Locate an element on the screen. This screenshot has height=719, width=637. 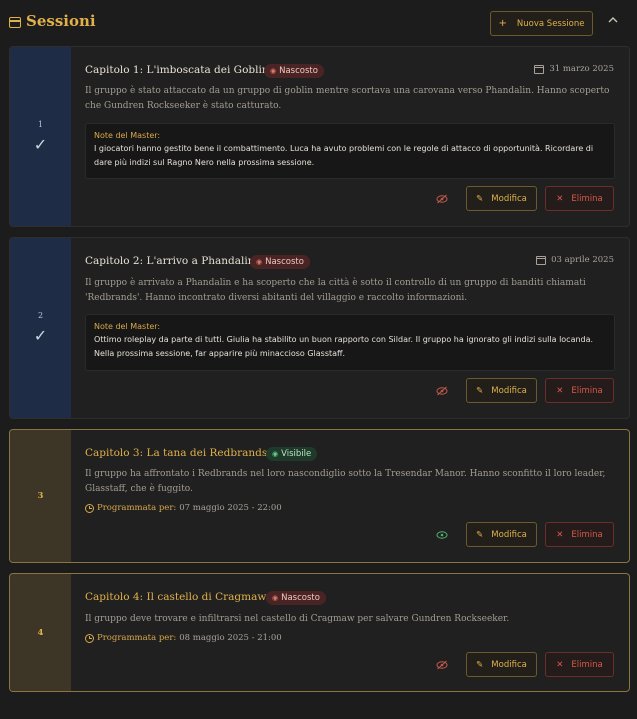
sessions-header: Sessioni + Nuova Sessione is located at coordinates (318, 23).